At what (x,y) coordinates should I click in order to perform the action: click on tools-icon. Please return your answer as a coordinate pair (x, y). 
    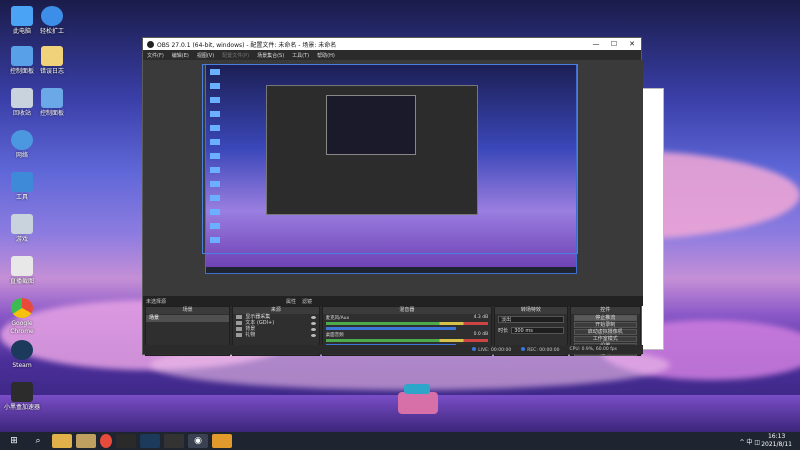
    Looking at the image, I should click on (22, 182).